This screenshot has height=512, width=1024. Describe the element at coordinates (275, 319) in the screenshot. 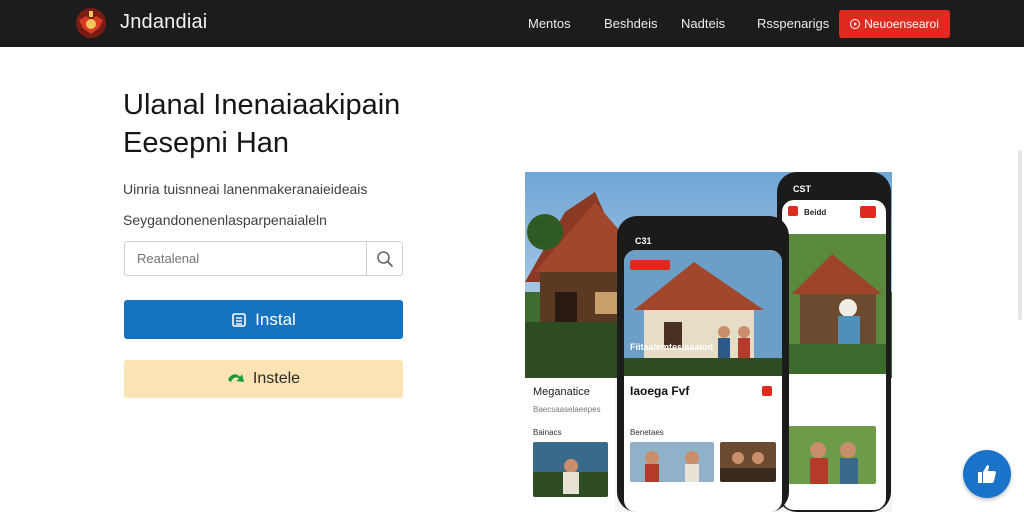

I see `install-button-label: Instal` at that location.